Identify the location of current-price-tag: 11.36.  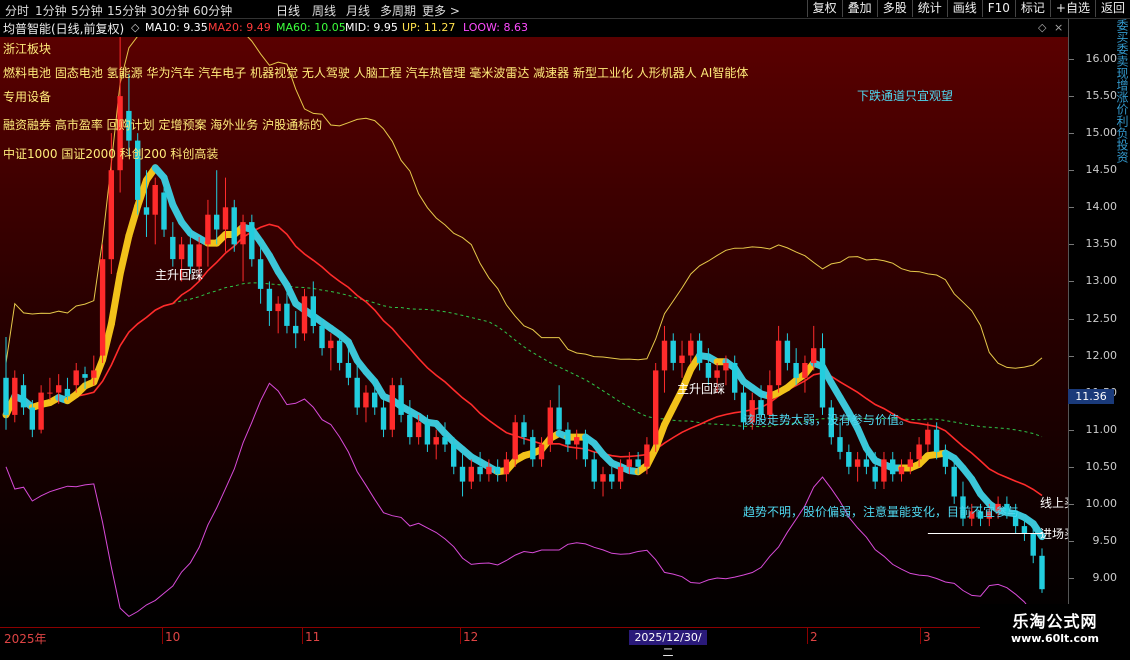
(1091, 396).